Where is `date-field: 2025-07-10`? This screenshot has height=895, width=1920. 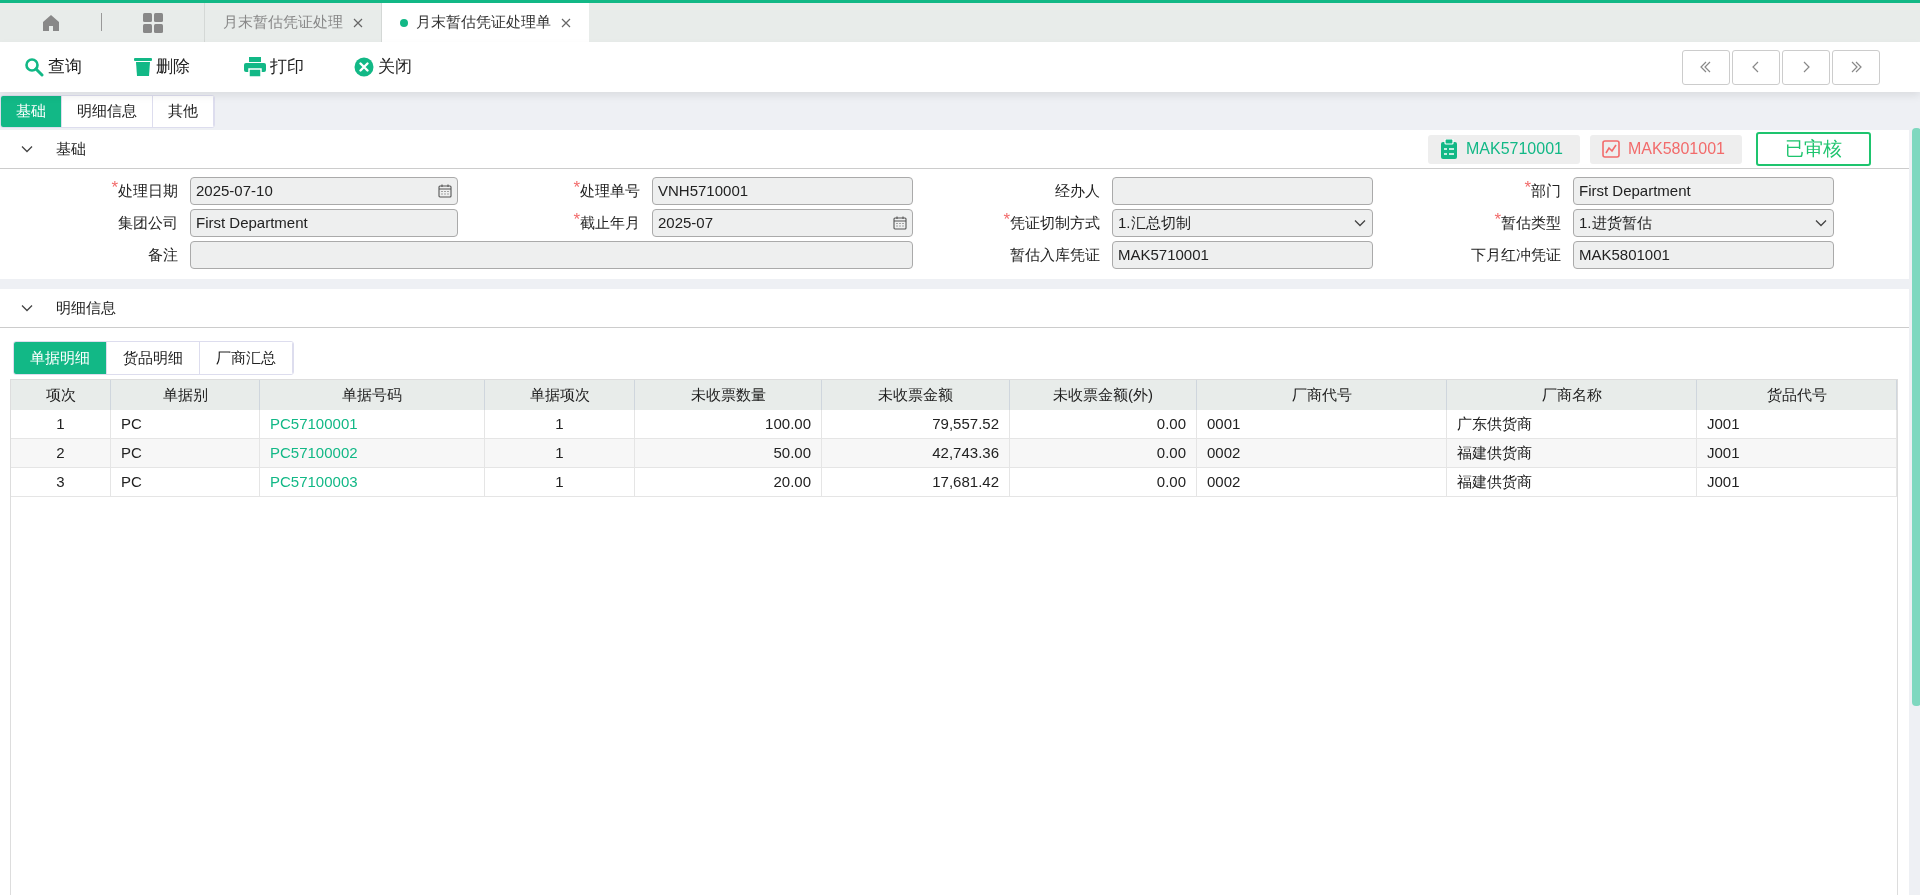 date-field: 2025-07-10 is located at coordinates (324, 191).